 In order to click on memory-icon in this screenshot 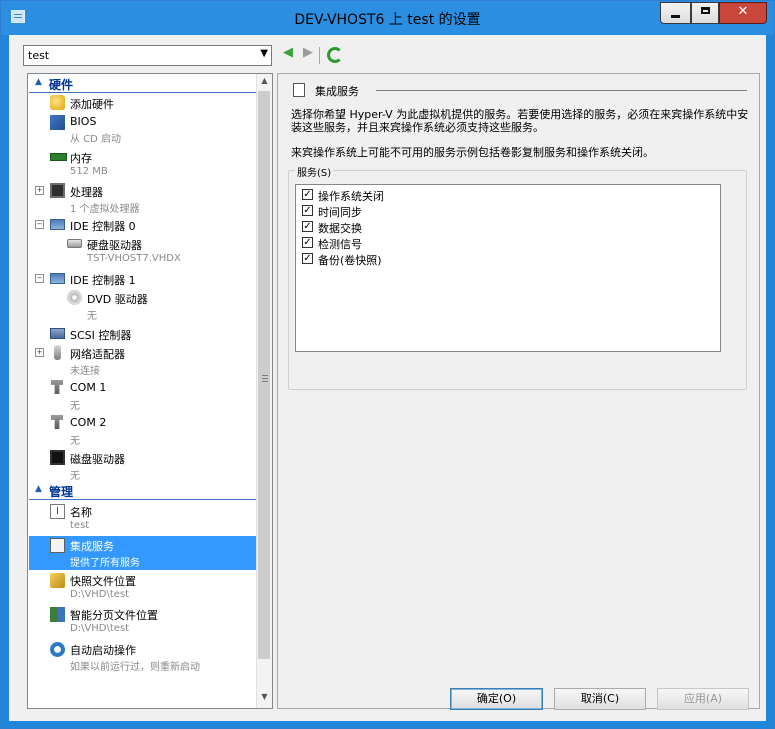, I will do `click(58, 157)`.